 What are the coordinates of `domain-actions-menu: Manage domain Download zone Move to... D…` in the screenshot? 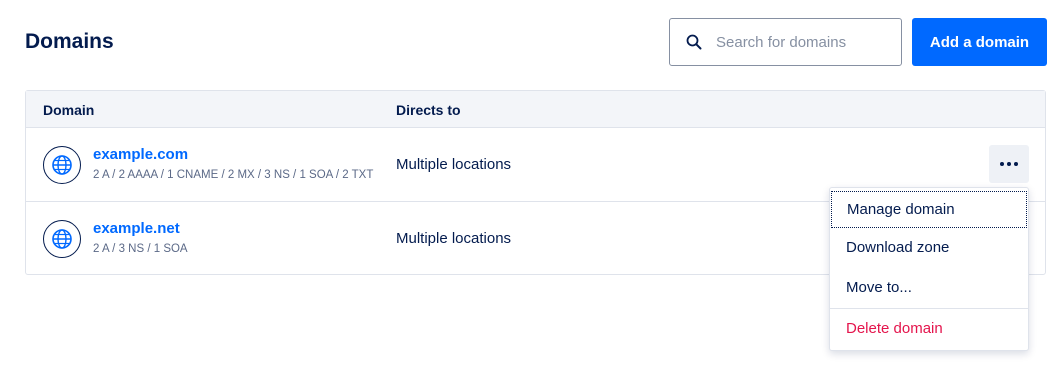 It's located at (929, 269).